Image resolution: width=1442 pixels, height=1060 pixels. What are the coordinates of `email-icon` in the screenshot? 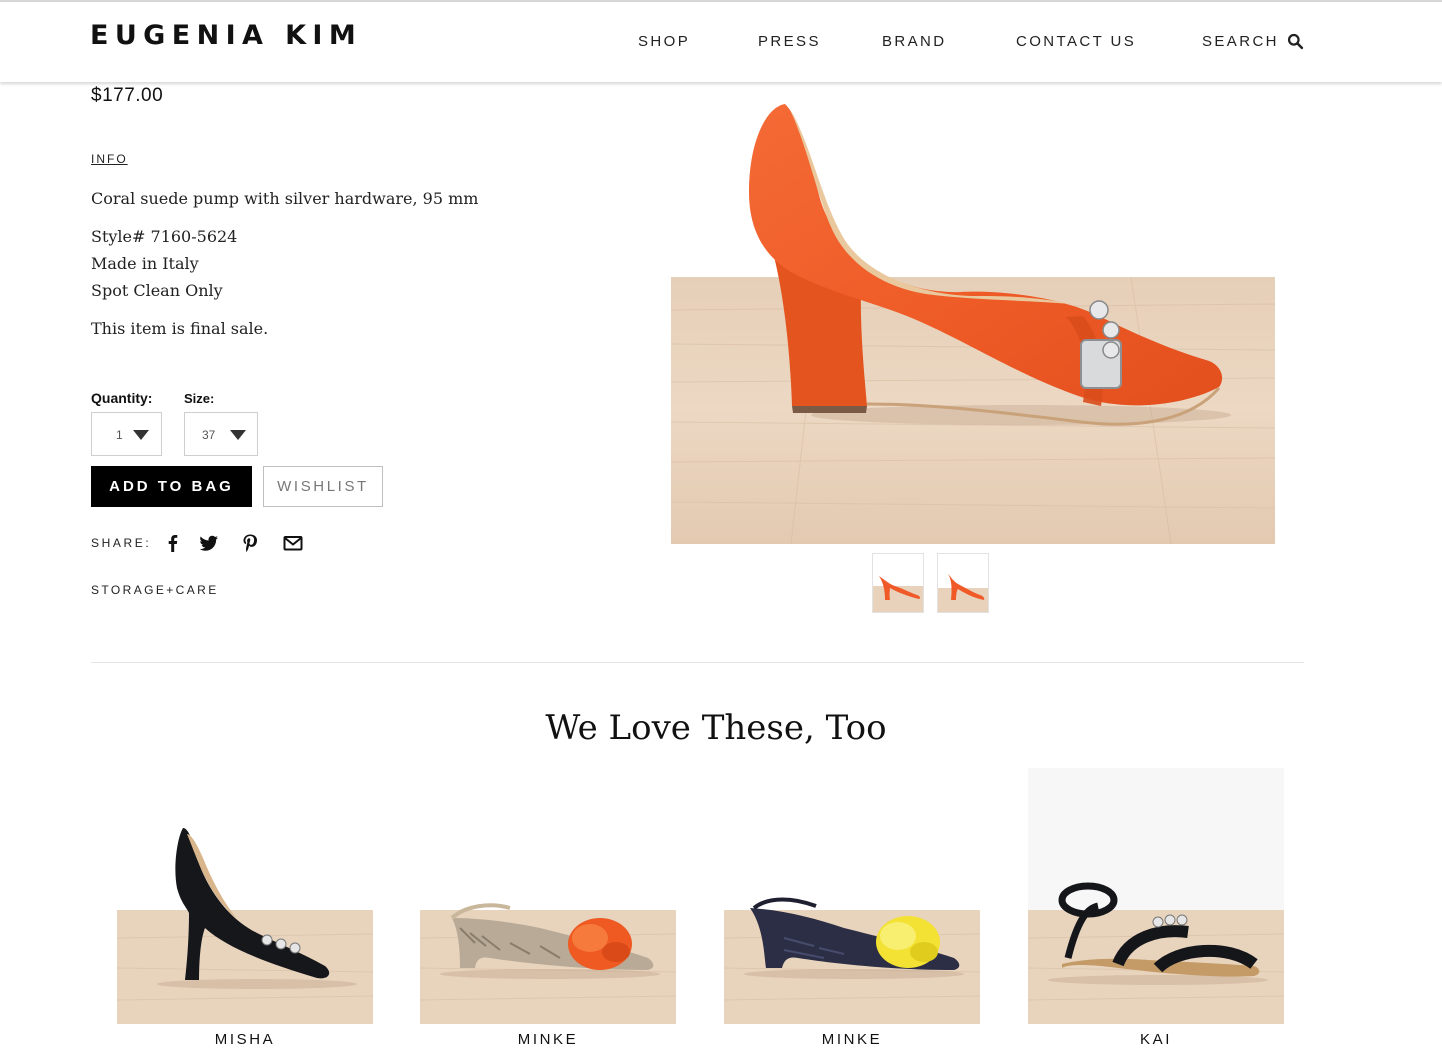 It's located at (293, 543).